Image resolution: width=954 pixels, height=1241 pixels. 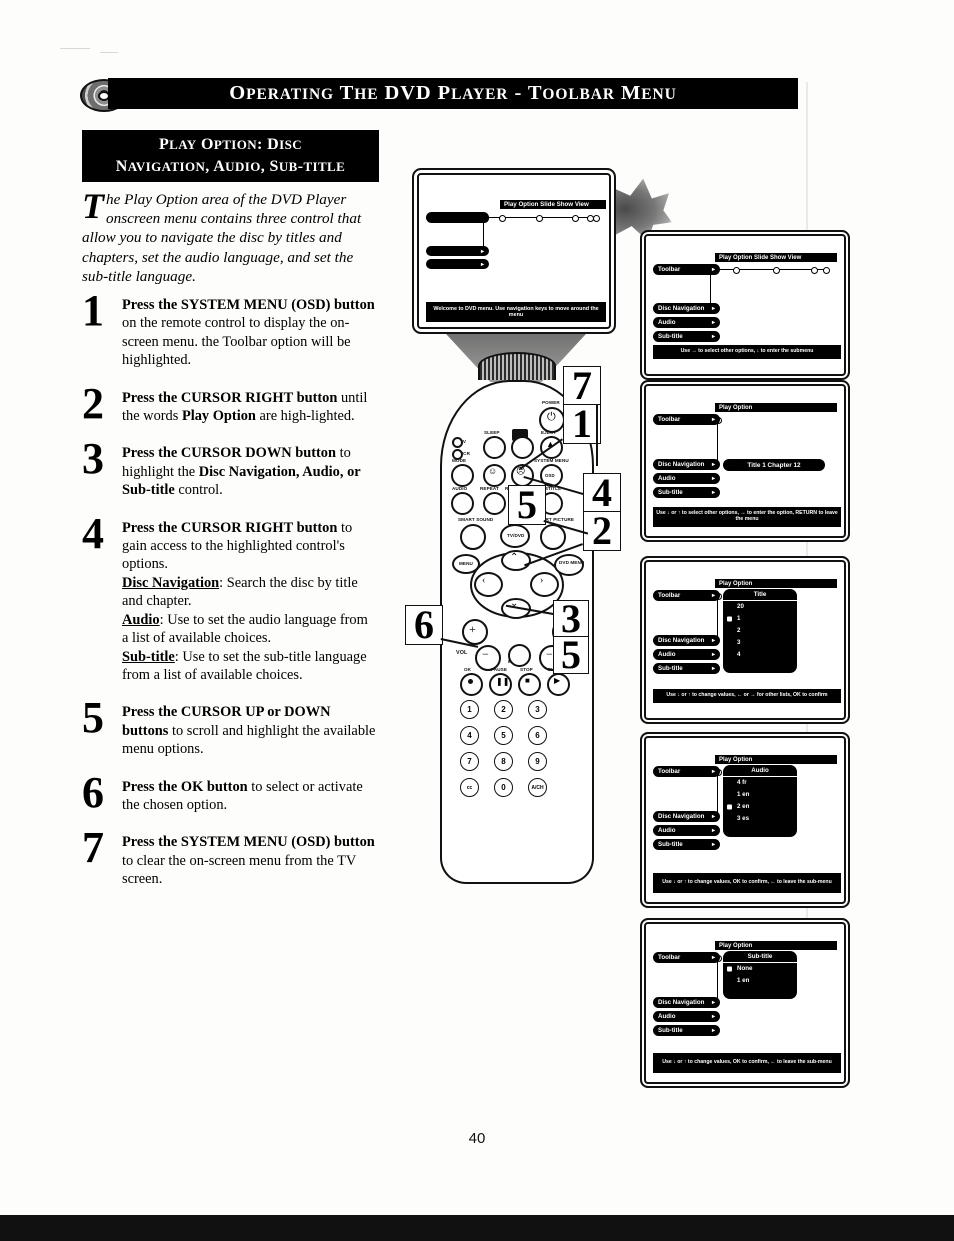 I want to click on panel-audio-list-item-sub-title: Sub-title ▸, so click(x=686, y=844).